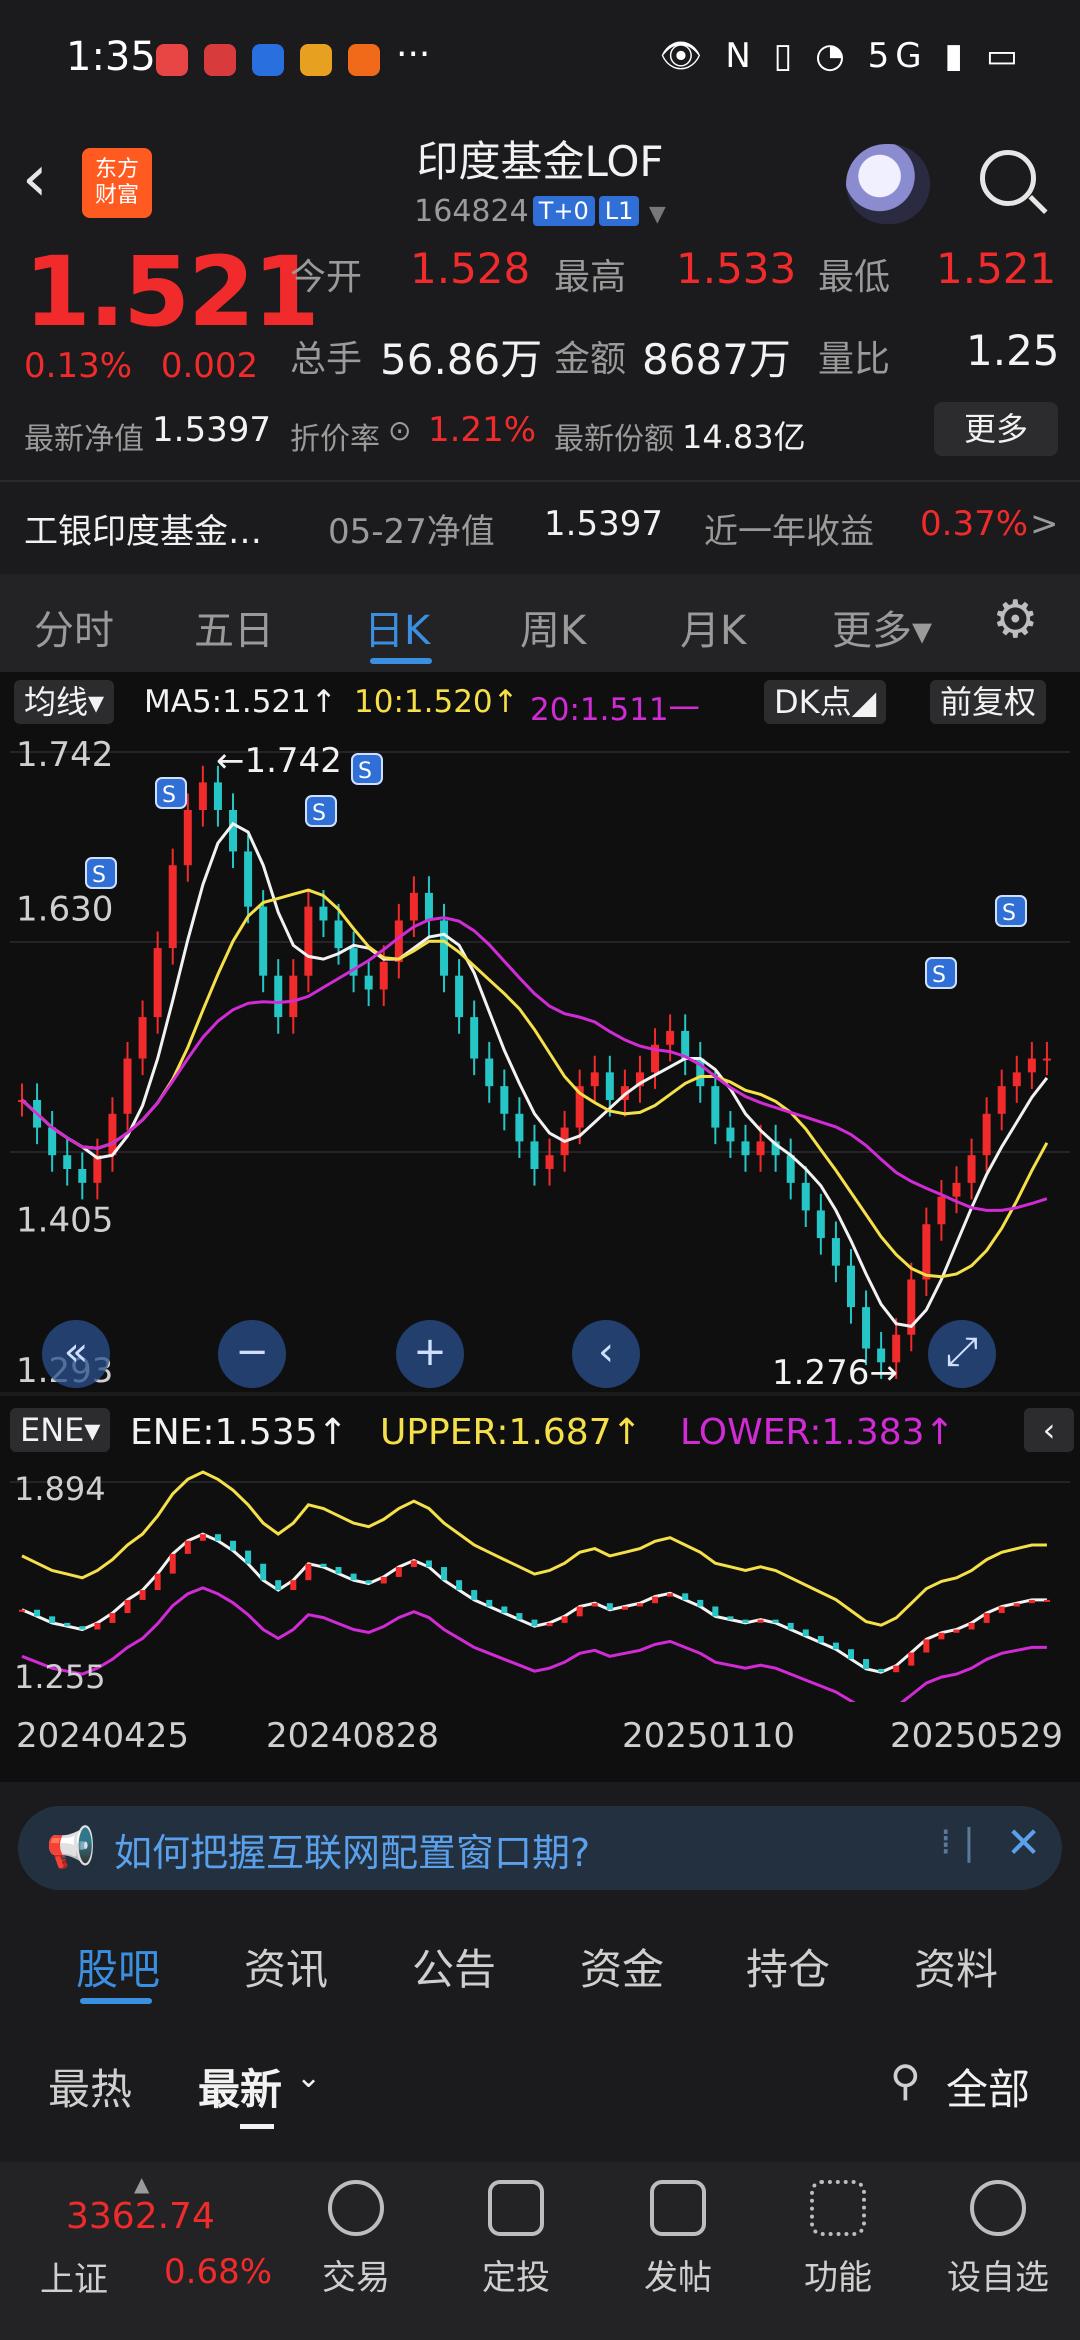 This screenshot has width=1080, height=2340. What do you see at coordinates (977, 1736) in the screenshot?
I see `date-label: 20250529` at bounding box center [977, 1736].